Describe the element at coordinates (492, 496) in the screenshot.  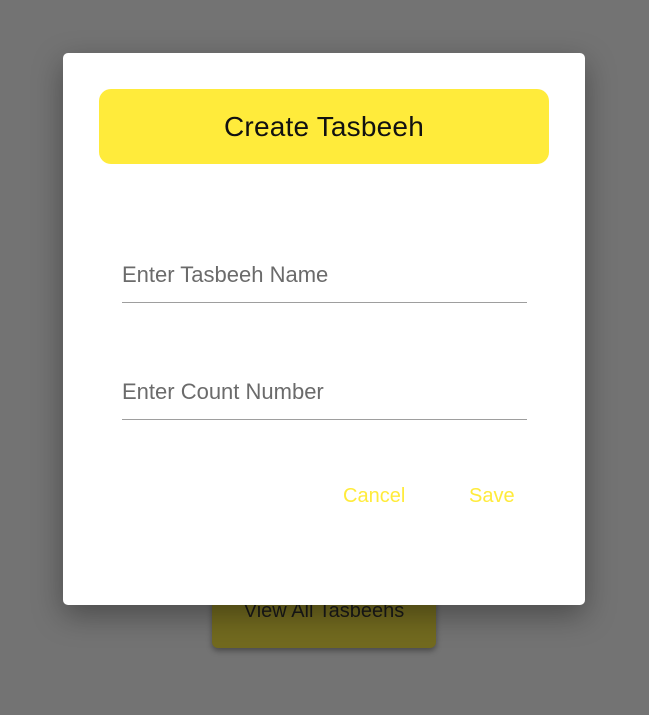
I see `save-button: Save` at that location.